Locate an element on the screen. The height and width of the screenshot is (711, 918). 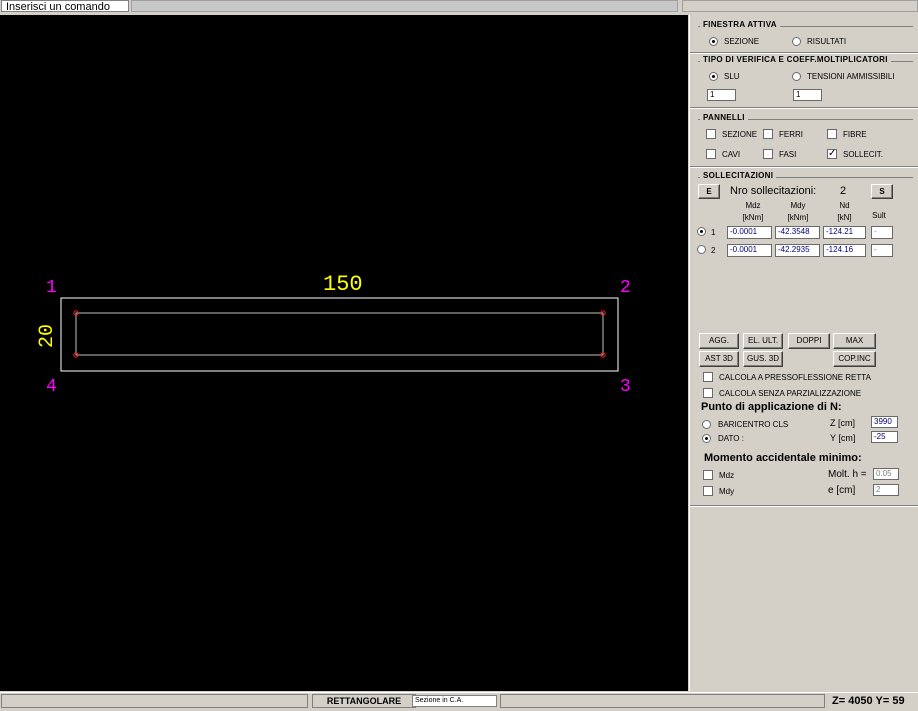
col-sult-header: Sult is located at coordinates (879, 215).